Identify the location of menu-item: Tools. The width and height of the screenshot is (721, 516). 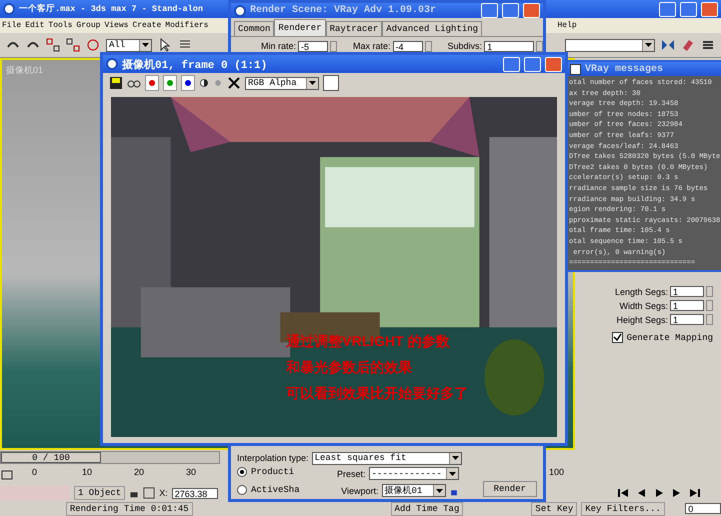
(60, 25).